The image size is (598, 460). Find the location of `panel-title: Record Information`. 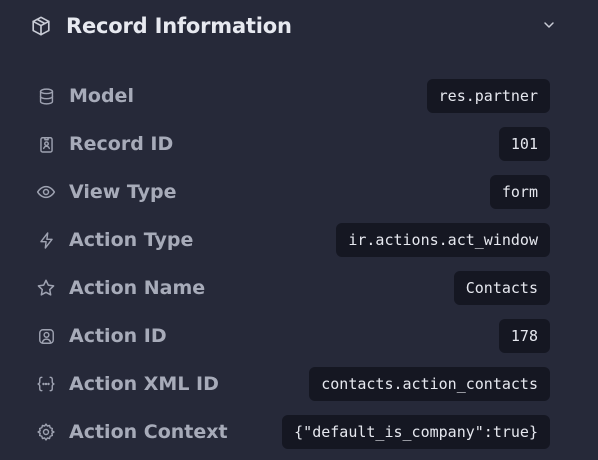

panel-title: Record Information is located at coordinates (179, 26).